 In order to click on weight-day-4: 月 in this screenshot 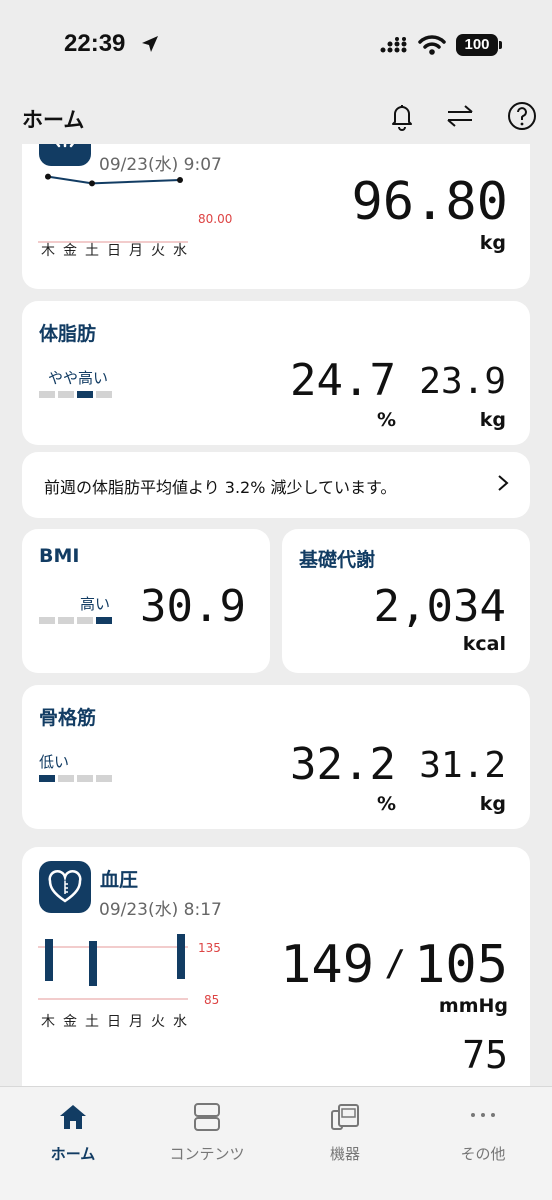, I will do `click(137, 251)`.